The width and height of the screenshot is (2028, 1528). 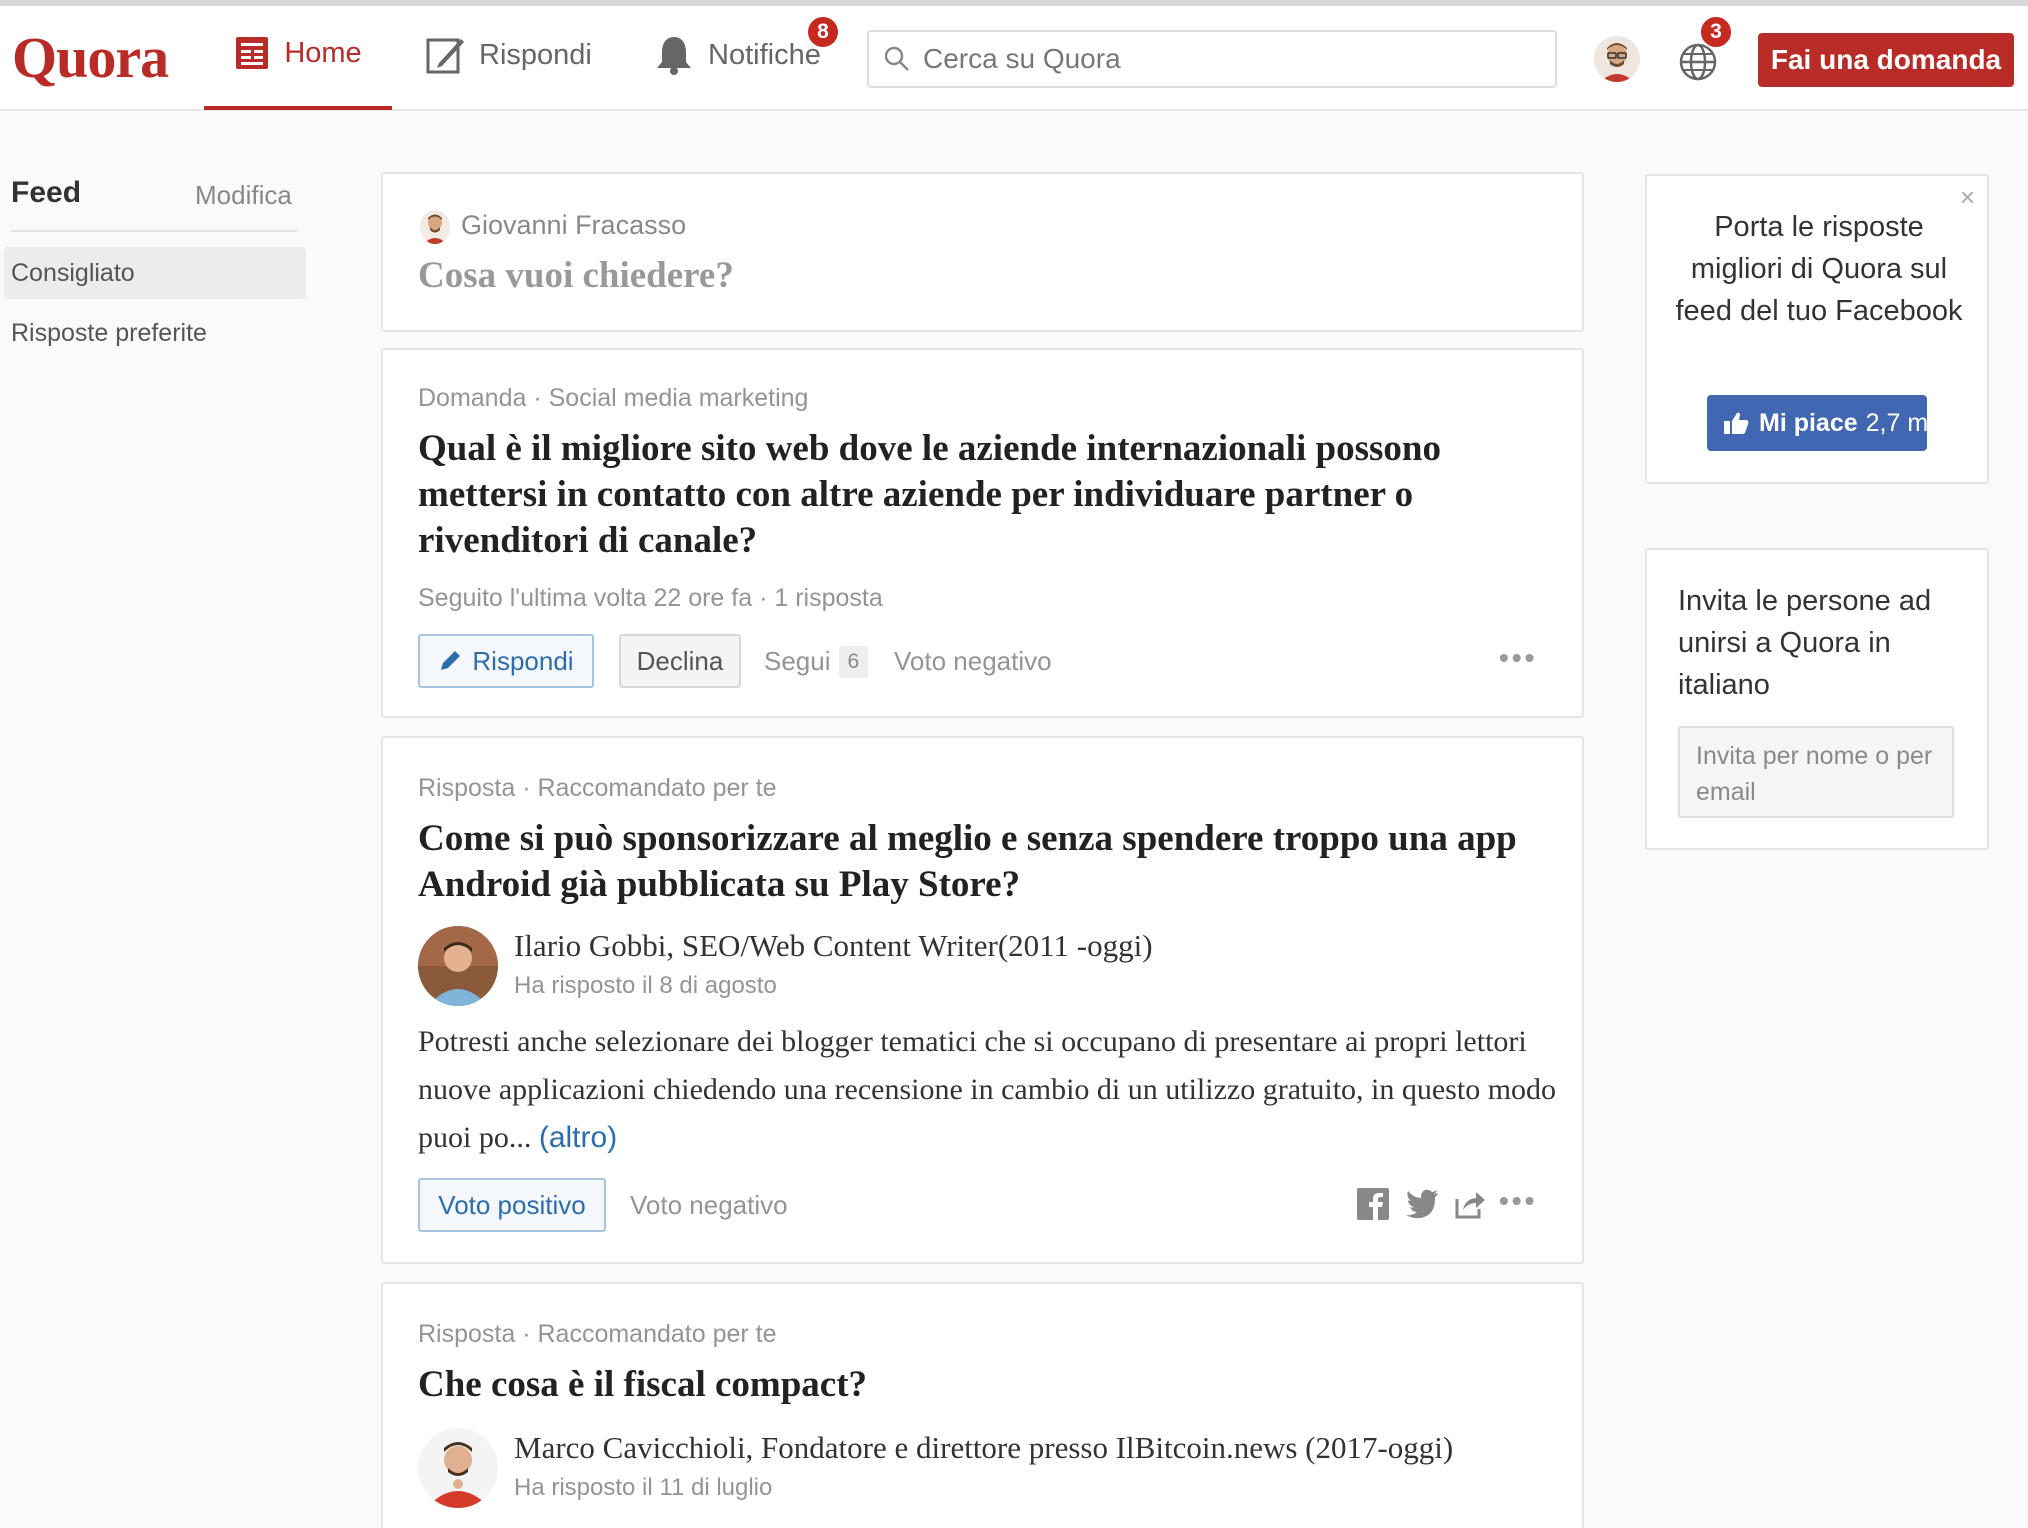 What do you see at coordinates (1736, 423) in the screenshot?
I see `thumbs-up-icon` at bounding box center [1736, 423].